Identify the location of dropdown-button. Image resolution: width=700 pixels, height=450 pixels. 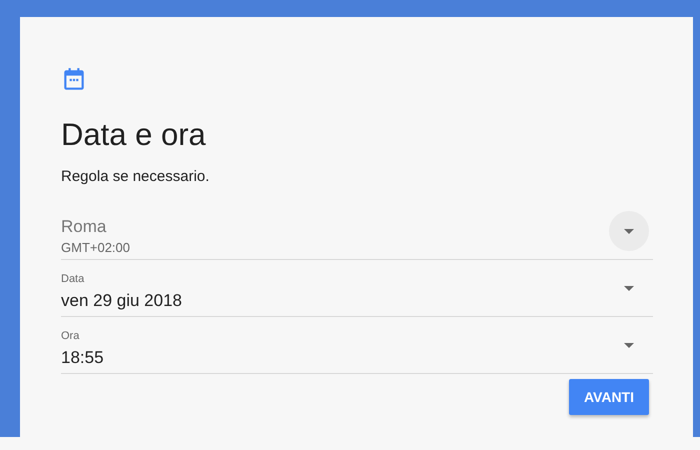
(629, 231).